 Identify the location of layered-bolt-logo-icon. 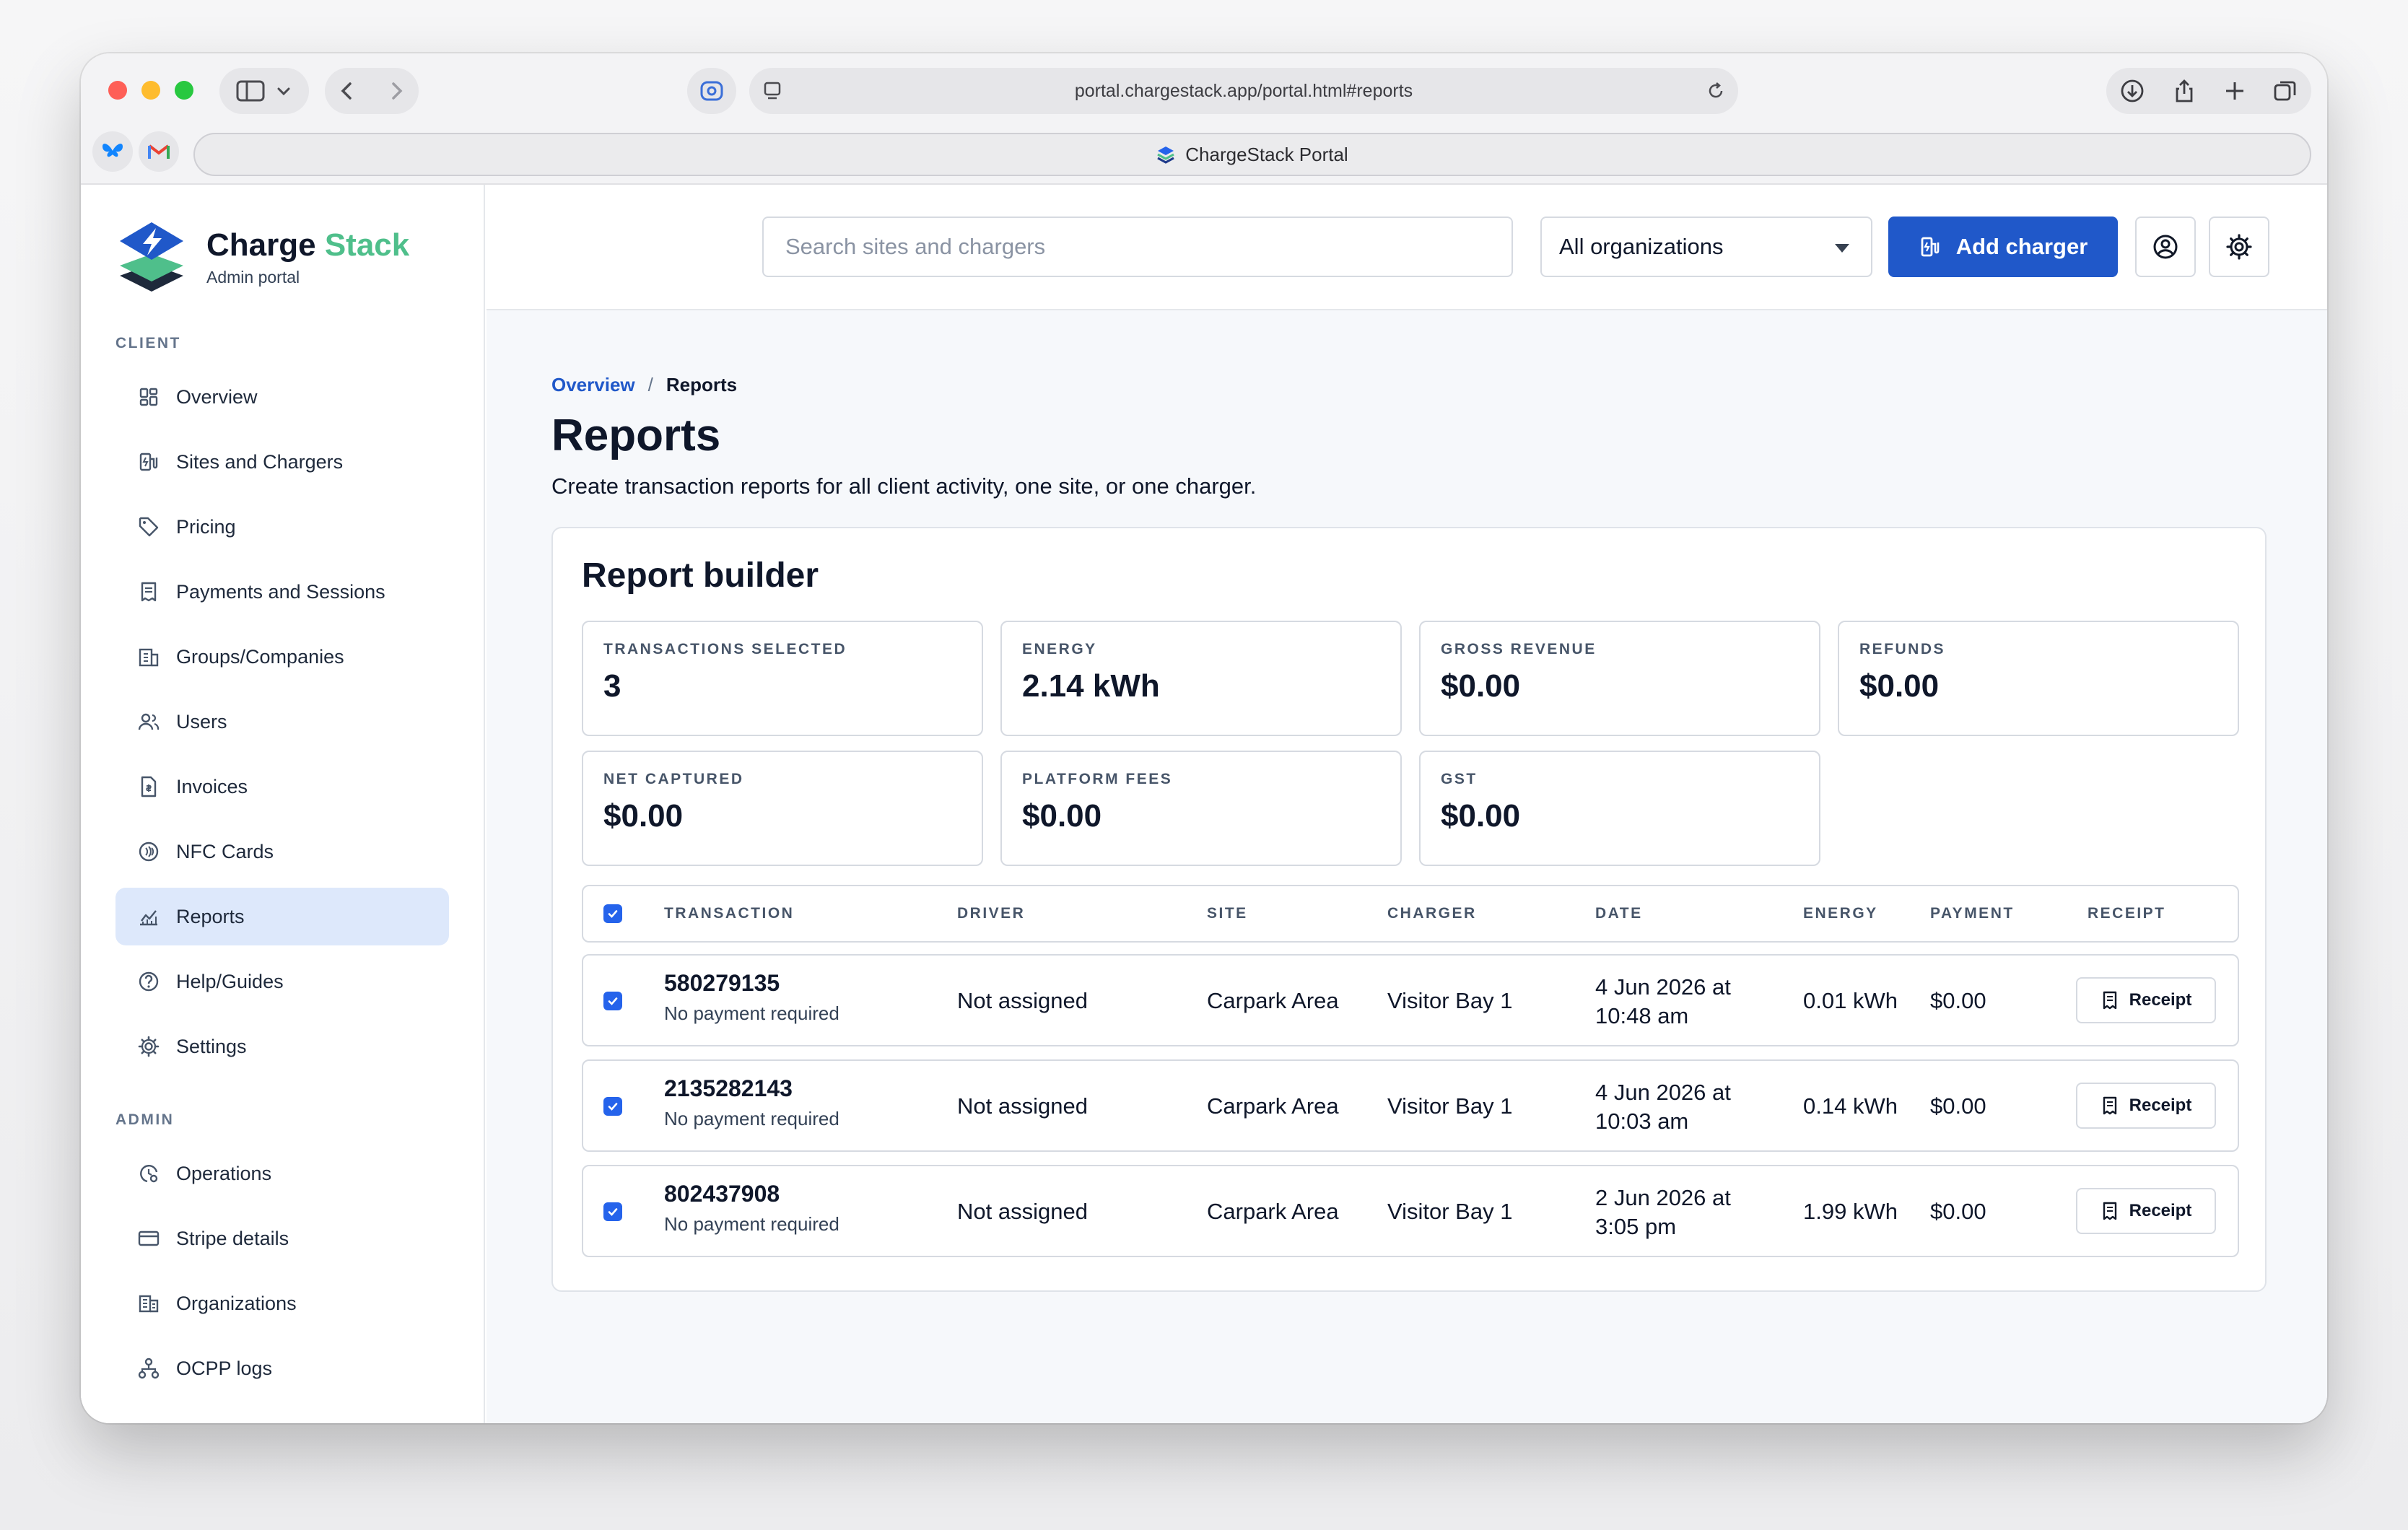
(151, 257).